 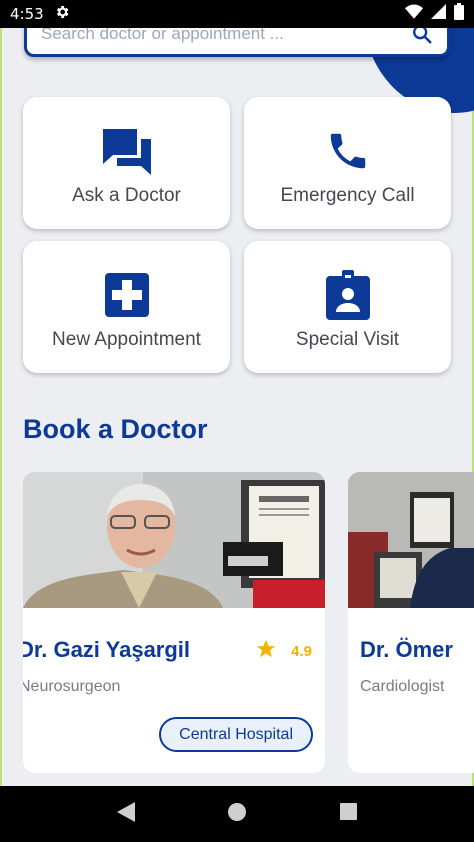 I want to click on chat-icon, so click(x=127, y=151).